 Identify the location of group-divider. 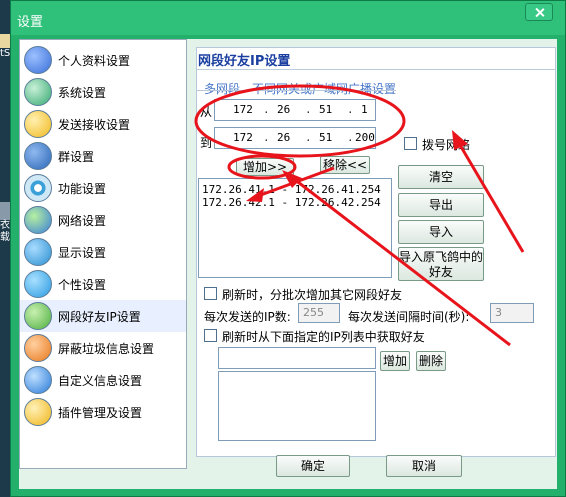
(296, 90).